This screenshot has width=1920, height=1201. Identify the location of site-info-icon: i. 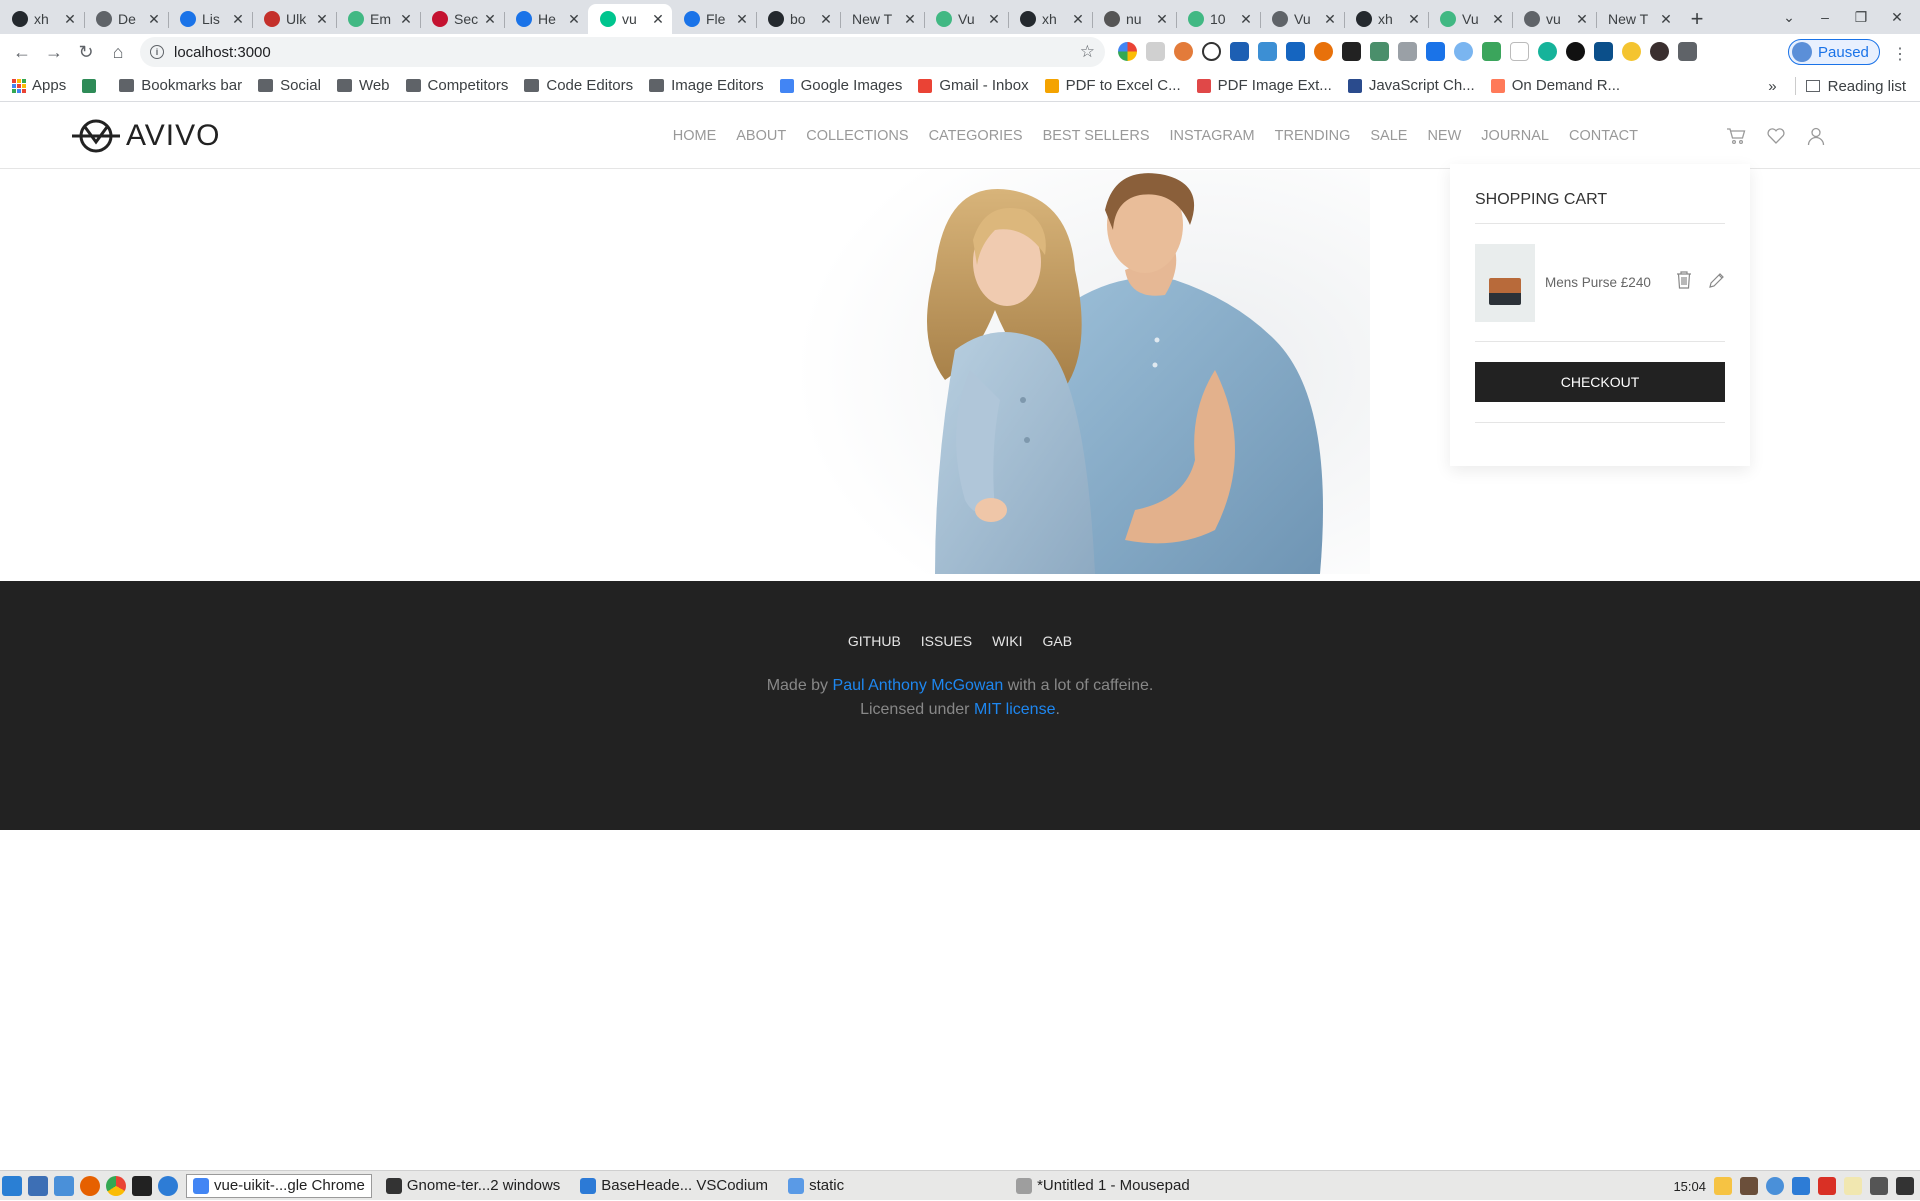
(157, 52).